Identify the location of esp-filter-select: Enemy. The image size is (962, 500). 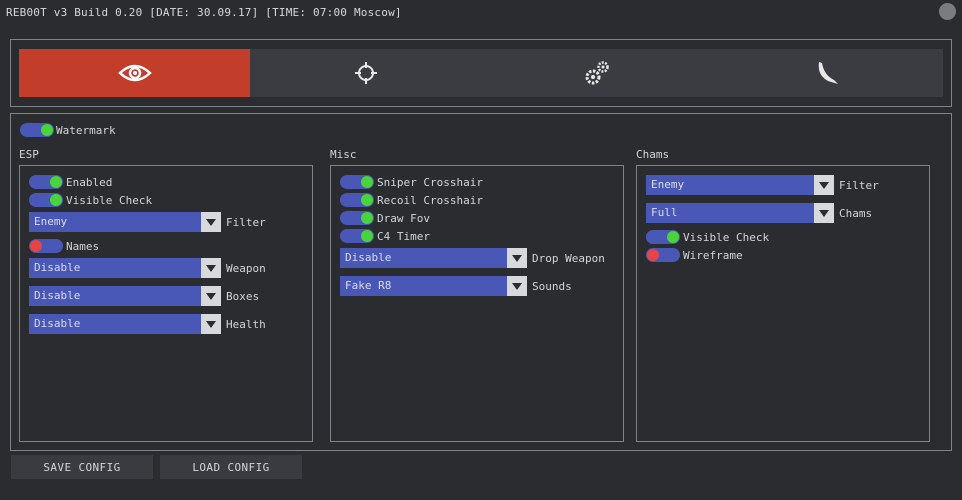
(125, 222).